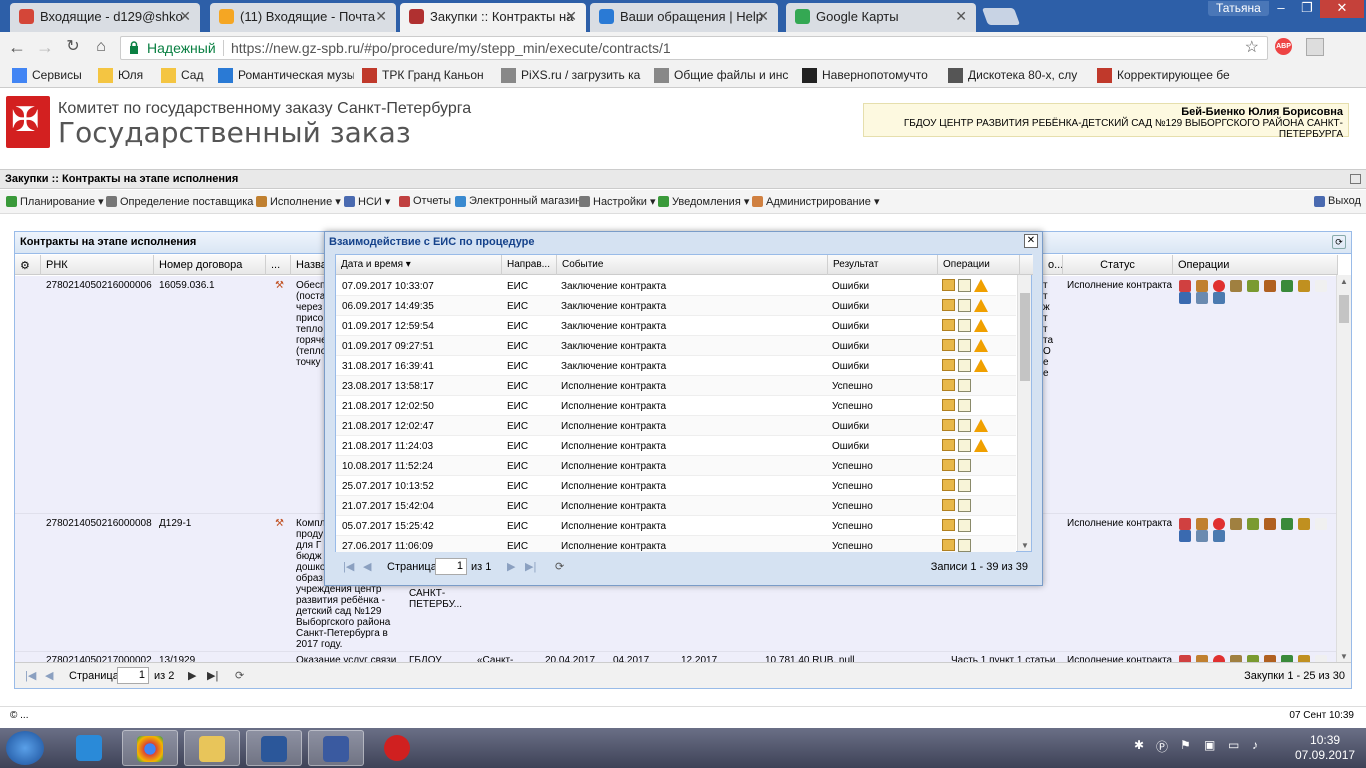 This screenshot has width=1366, height=768. What do you see at coordinates (336, 748) in the screenshot?
I see `taskbar-app` at bounding box center [336, 748].